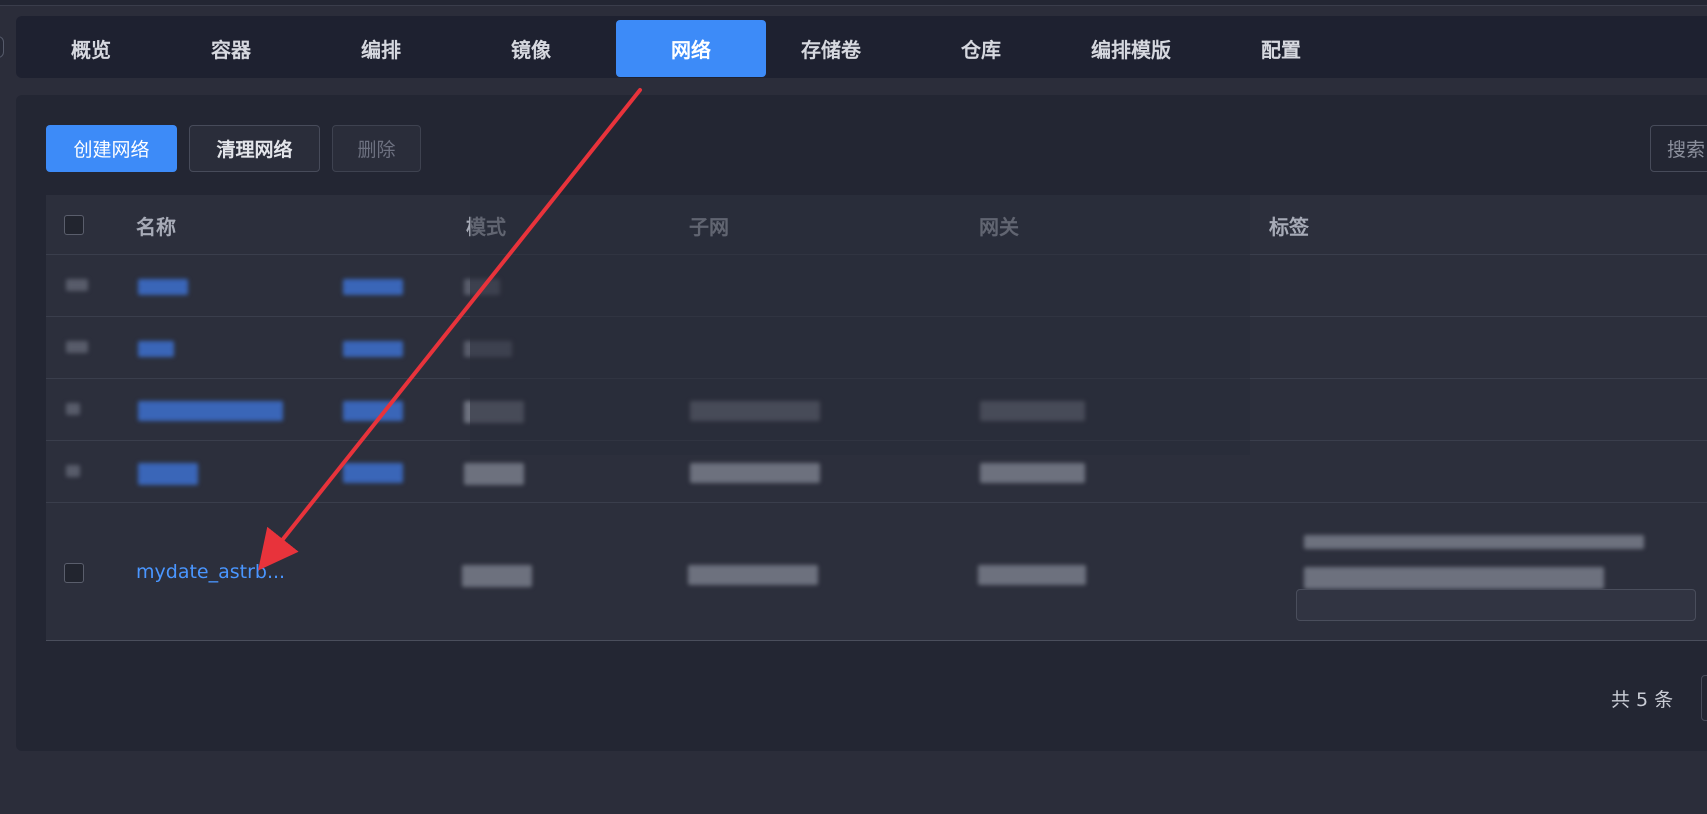 This screenshot has width=1707, height=814. Describe the element at coordinates (981, 48) in the screenshot. I see `tab-registries: 仓库` at that location.